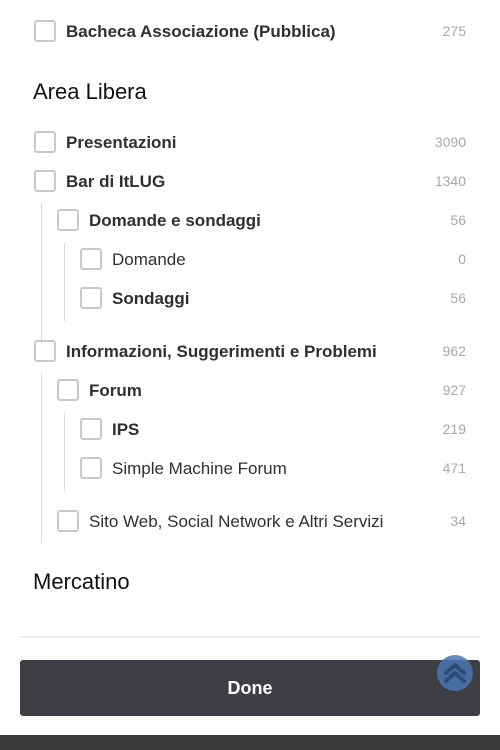  What do you see at coordinates (221, 351) in the screenshot?
I see `forum-label: Informazioni, Suggerimenti e Problemi` at bounding box center [221, 351].